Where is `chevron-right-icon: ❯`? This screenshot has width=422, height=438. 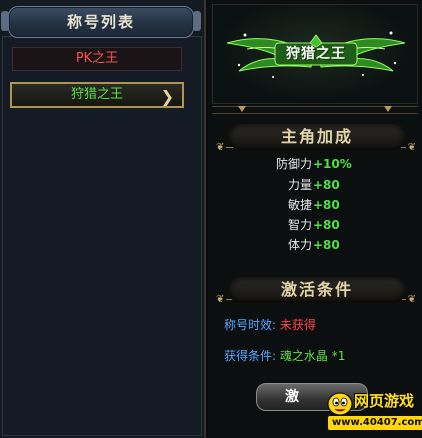 chevron-right-icon: ❯ is located at coordinates (167, 96).